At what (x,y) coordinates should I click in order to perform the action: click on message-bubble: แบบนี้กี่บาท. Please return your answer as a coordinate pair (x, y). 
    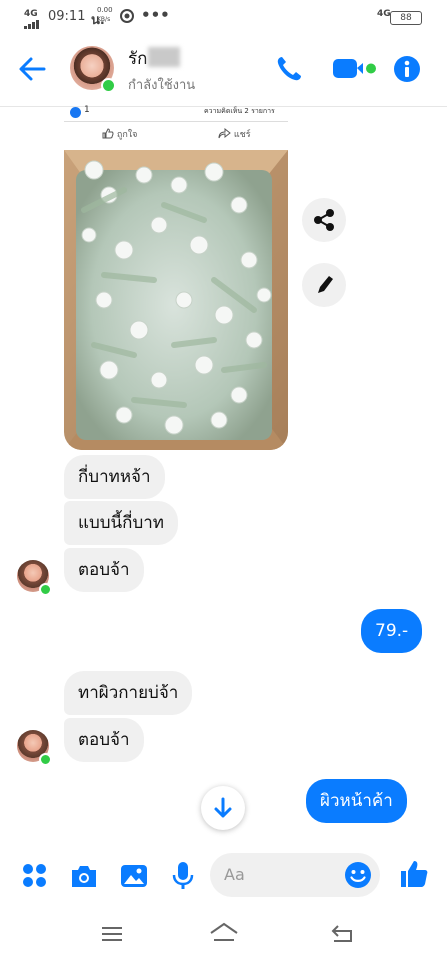
    Looking at the image, I should click on (121, 523).